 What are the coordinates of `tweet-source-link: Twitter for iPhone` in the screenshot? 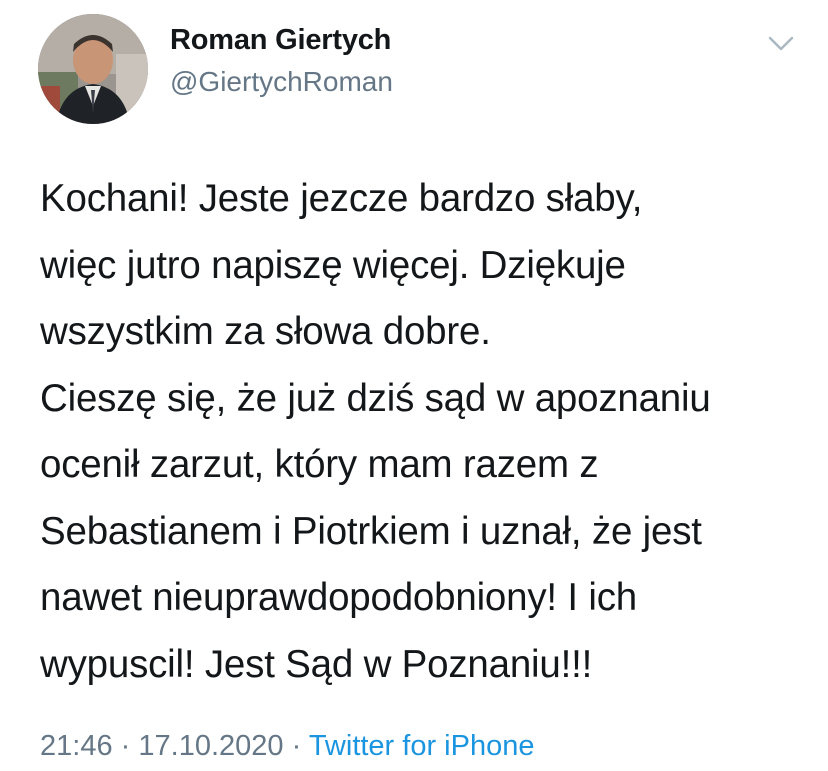 It's located at (422, 746).